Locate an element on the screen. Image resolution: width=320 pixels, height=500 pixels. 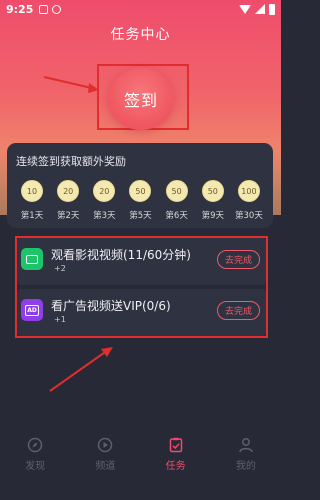
tab-label: 频道 is located at coordinates (105, 466).